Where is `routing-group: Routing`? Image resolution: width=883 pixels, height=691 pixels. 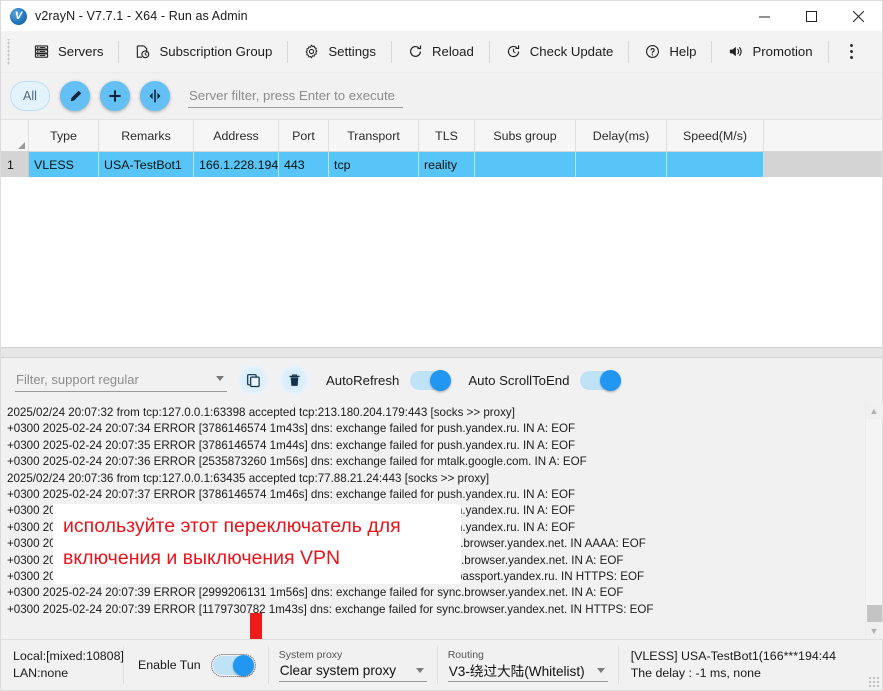
routing-group: Routing is located at coordinates (528, 665).